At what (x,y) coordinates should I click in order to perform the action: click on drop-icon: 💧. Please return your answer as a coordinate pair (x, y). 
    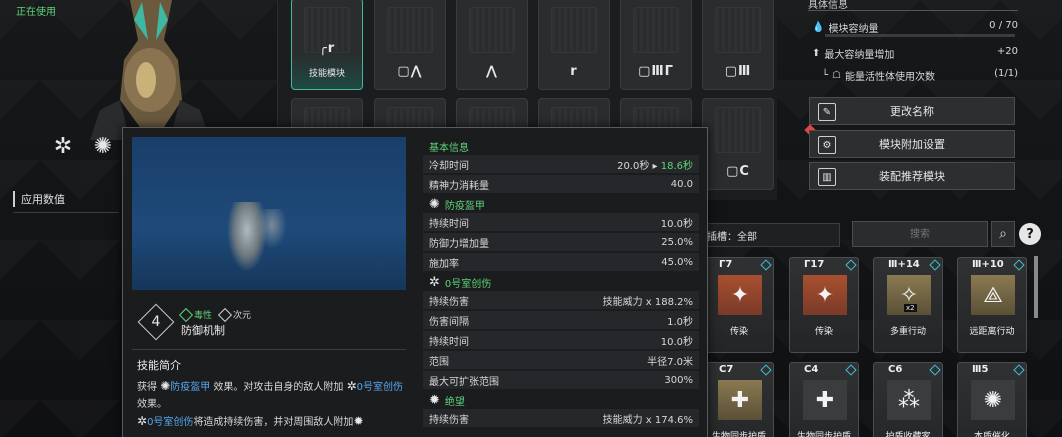
    Looking at the image, I should click on (818, 27).